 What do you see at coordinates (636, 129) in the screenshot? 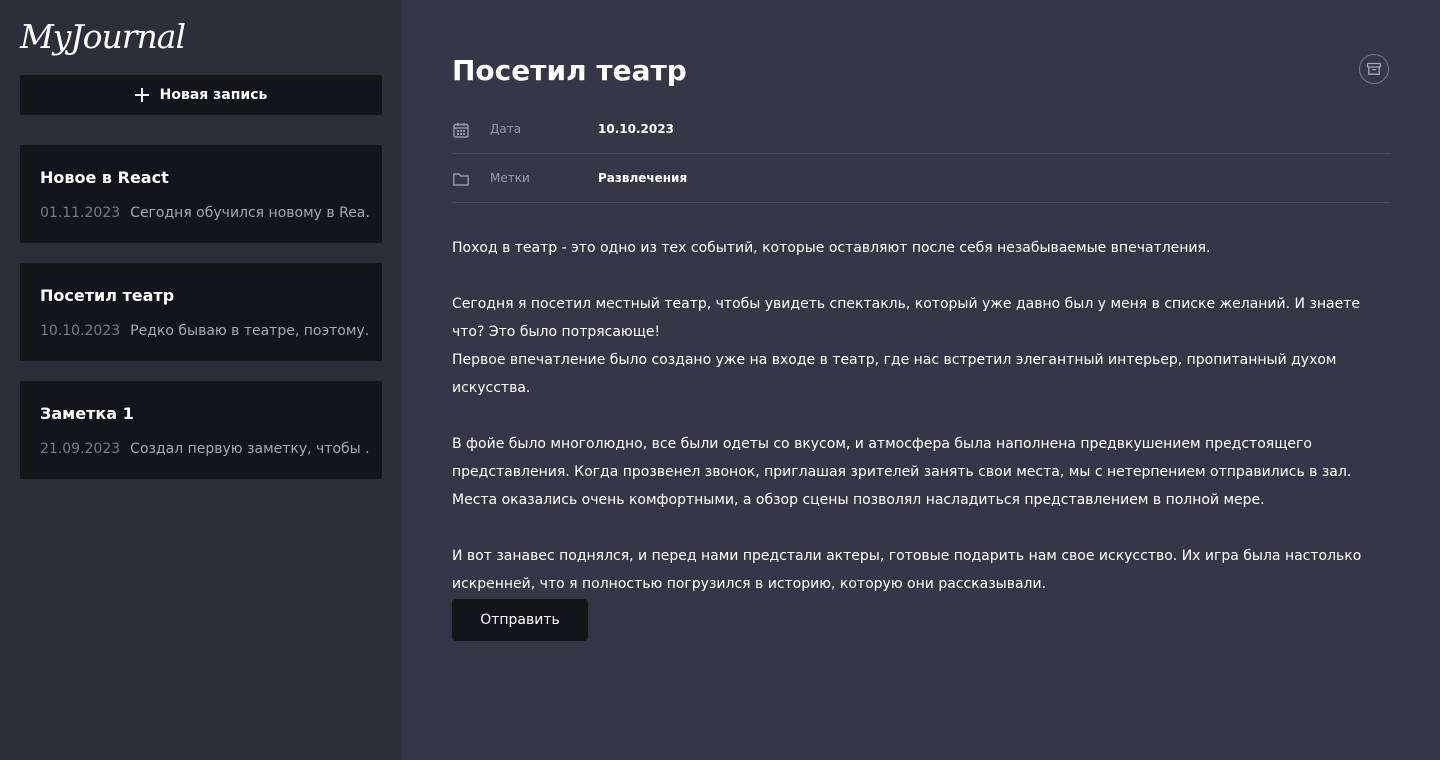
I see `date-value: 10.10.2023` at bounding box center [636, 129].